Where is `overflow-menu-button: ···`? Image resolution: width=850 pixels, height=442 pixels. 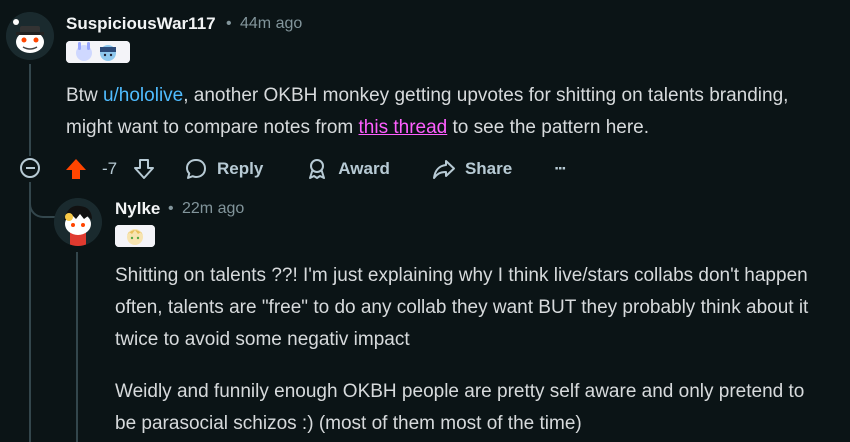 overflow-menu-button: ··· is located at coordinates (560, 169).